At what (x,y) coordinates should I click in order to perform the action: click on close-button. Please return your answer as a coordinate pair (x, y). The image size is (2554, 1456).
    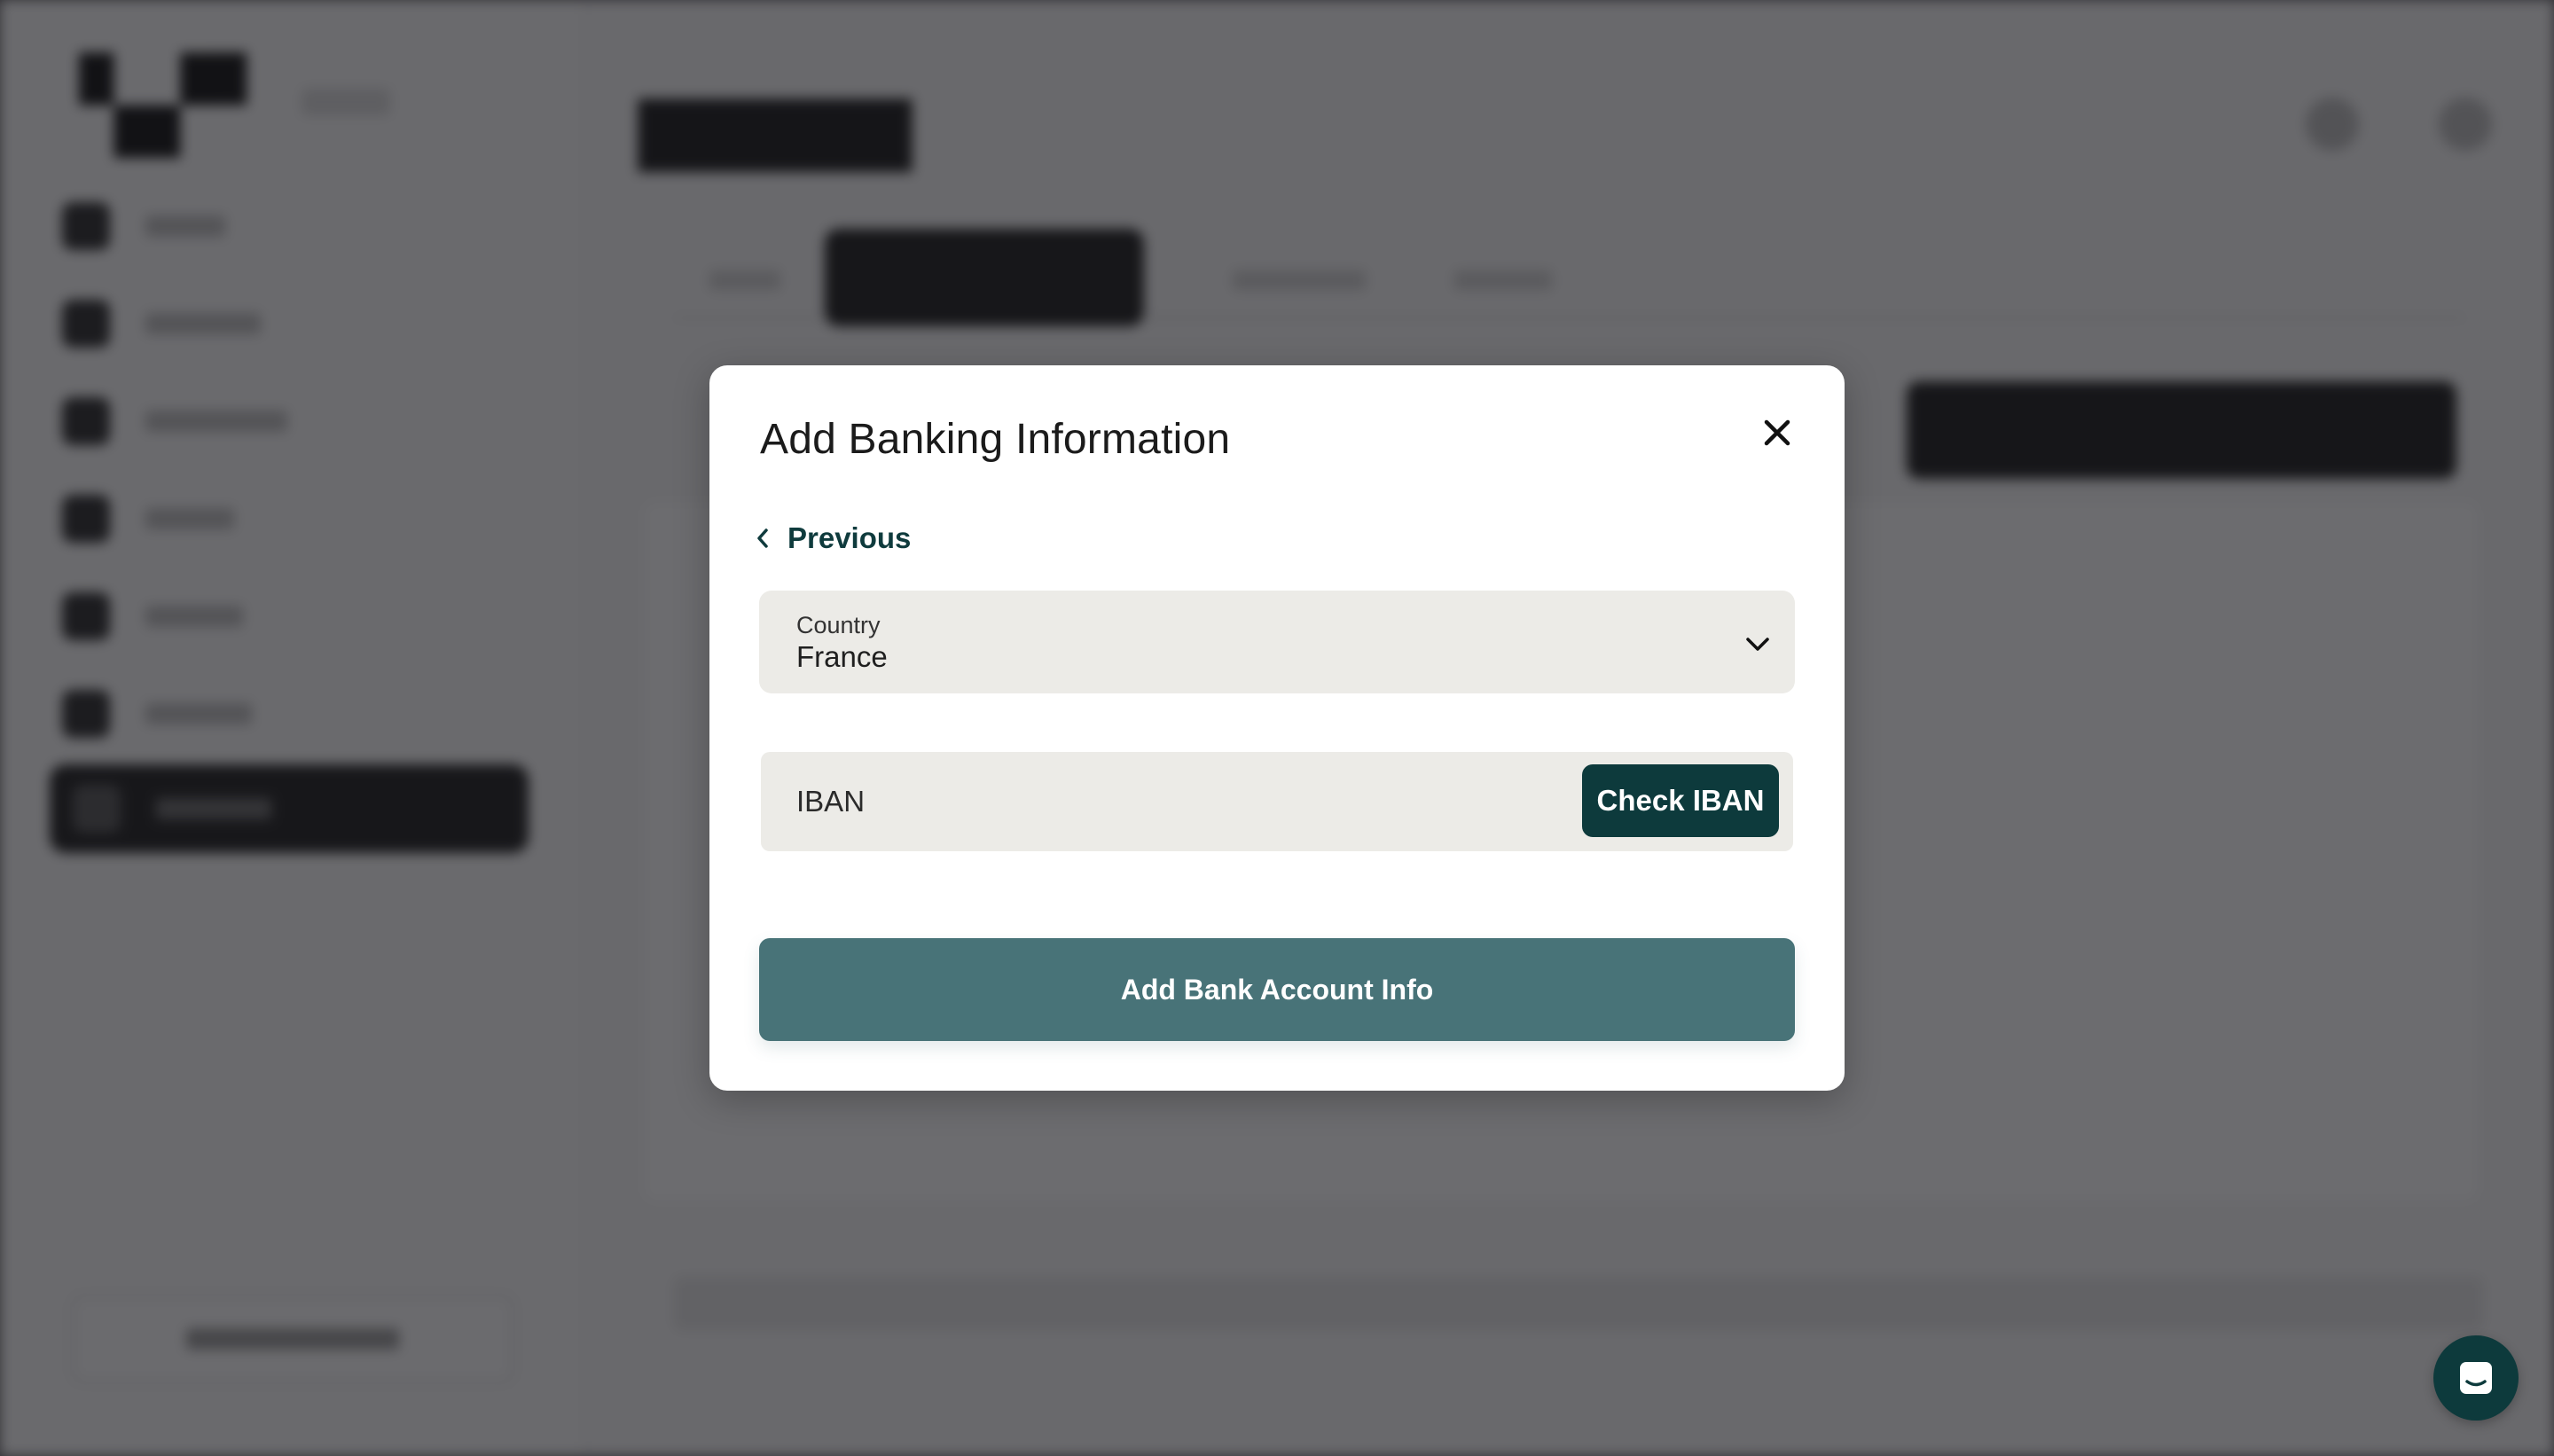
    Looking at the image, I should click on (1777, 432).